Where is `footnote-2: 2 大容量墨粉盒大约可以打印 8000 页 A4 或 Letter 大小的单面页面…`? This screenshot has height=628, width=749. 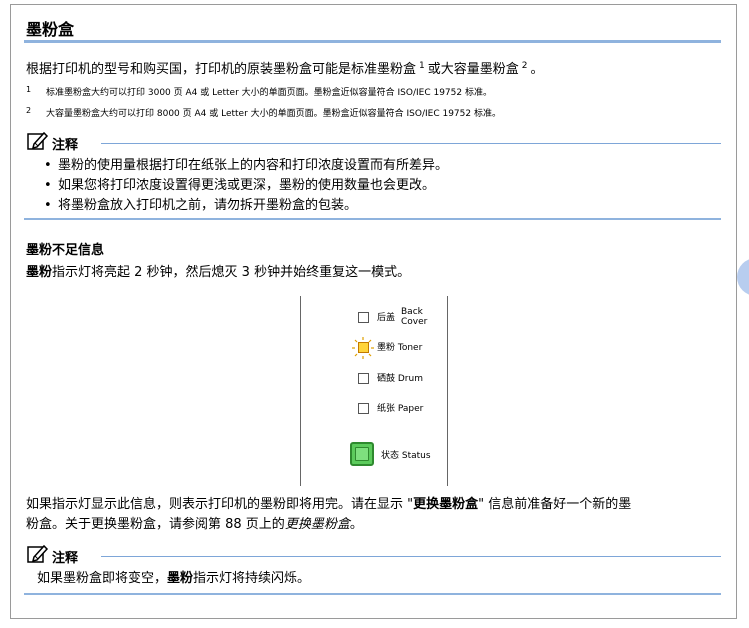 footnote-2: 2 大容量墨粉盒大约可以打印 8000 页 A4 或 Letter 大小的单面页面… is located at coordinates (263, 112).